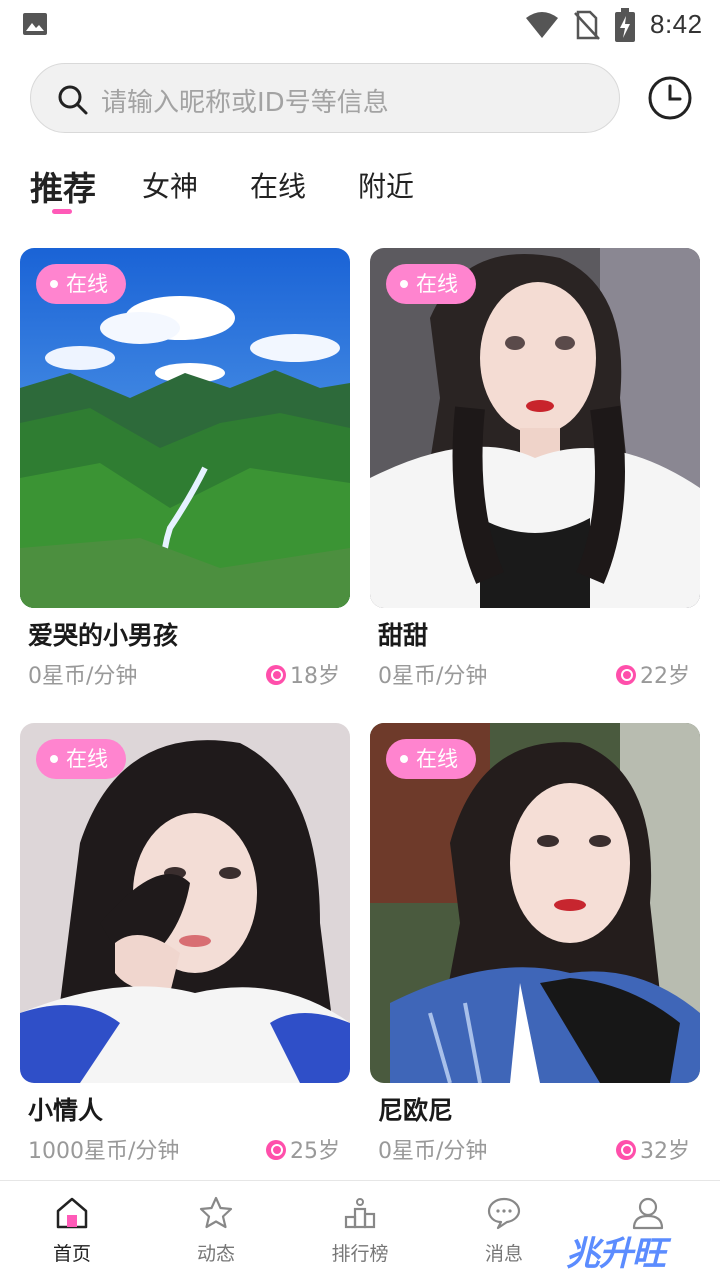 The height and width of the screenshot is (1280, 720). Describe the element at coordinates (73, 100) in the screenshot. I see `search-icon` at that location.